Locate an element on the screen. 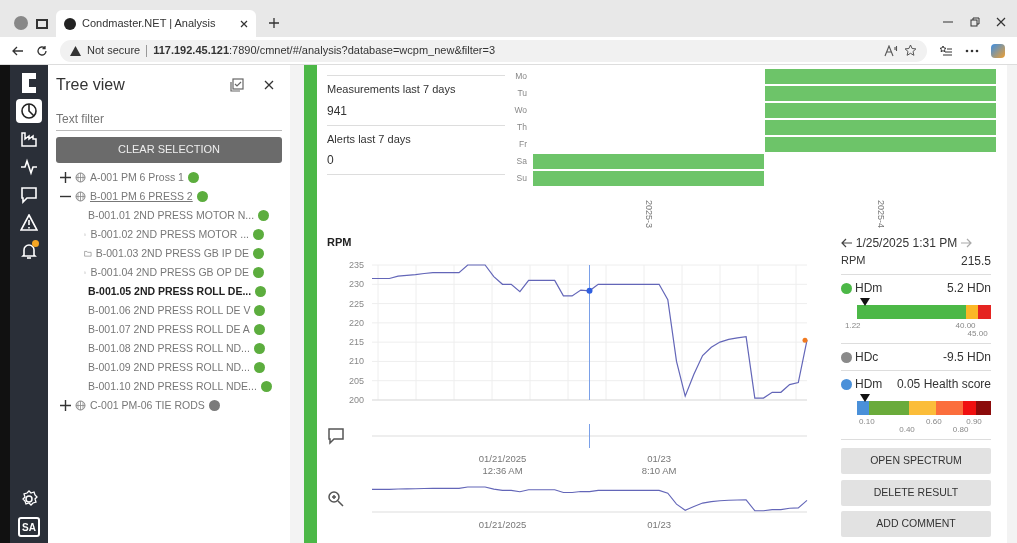 Image resolution: width=1017 pixels, height=543 pixels. chart-title: RPM is located at coordinates (340, 243).